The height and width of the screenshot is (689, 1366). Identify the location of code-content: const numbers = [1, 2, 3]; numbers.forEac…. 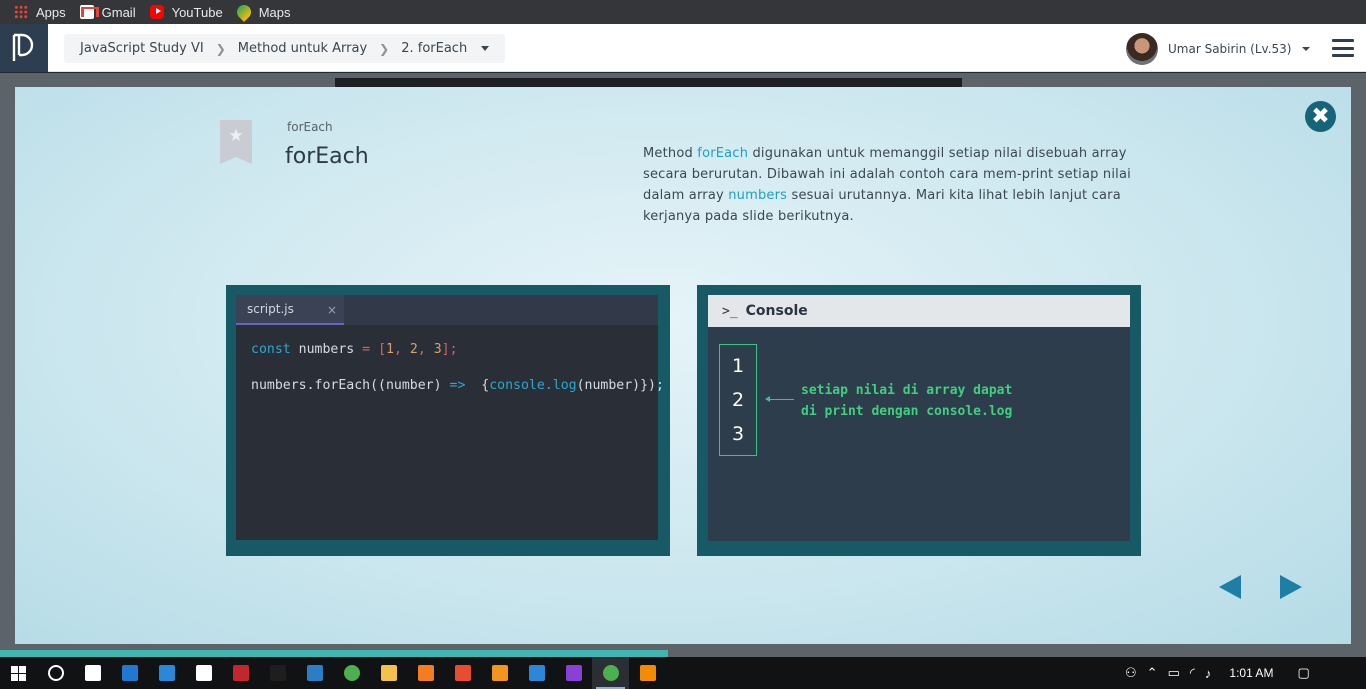
(457, 368).